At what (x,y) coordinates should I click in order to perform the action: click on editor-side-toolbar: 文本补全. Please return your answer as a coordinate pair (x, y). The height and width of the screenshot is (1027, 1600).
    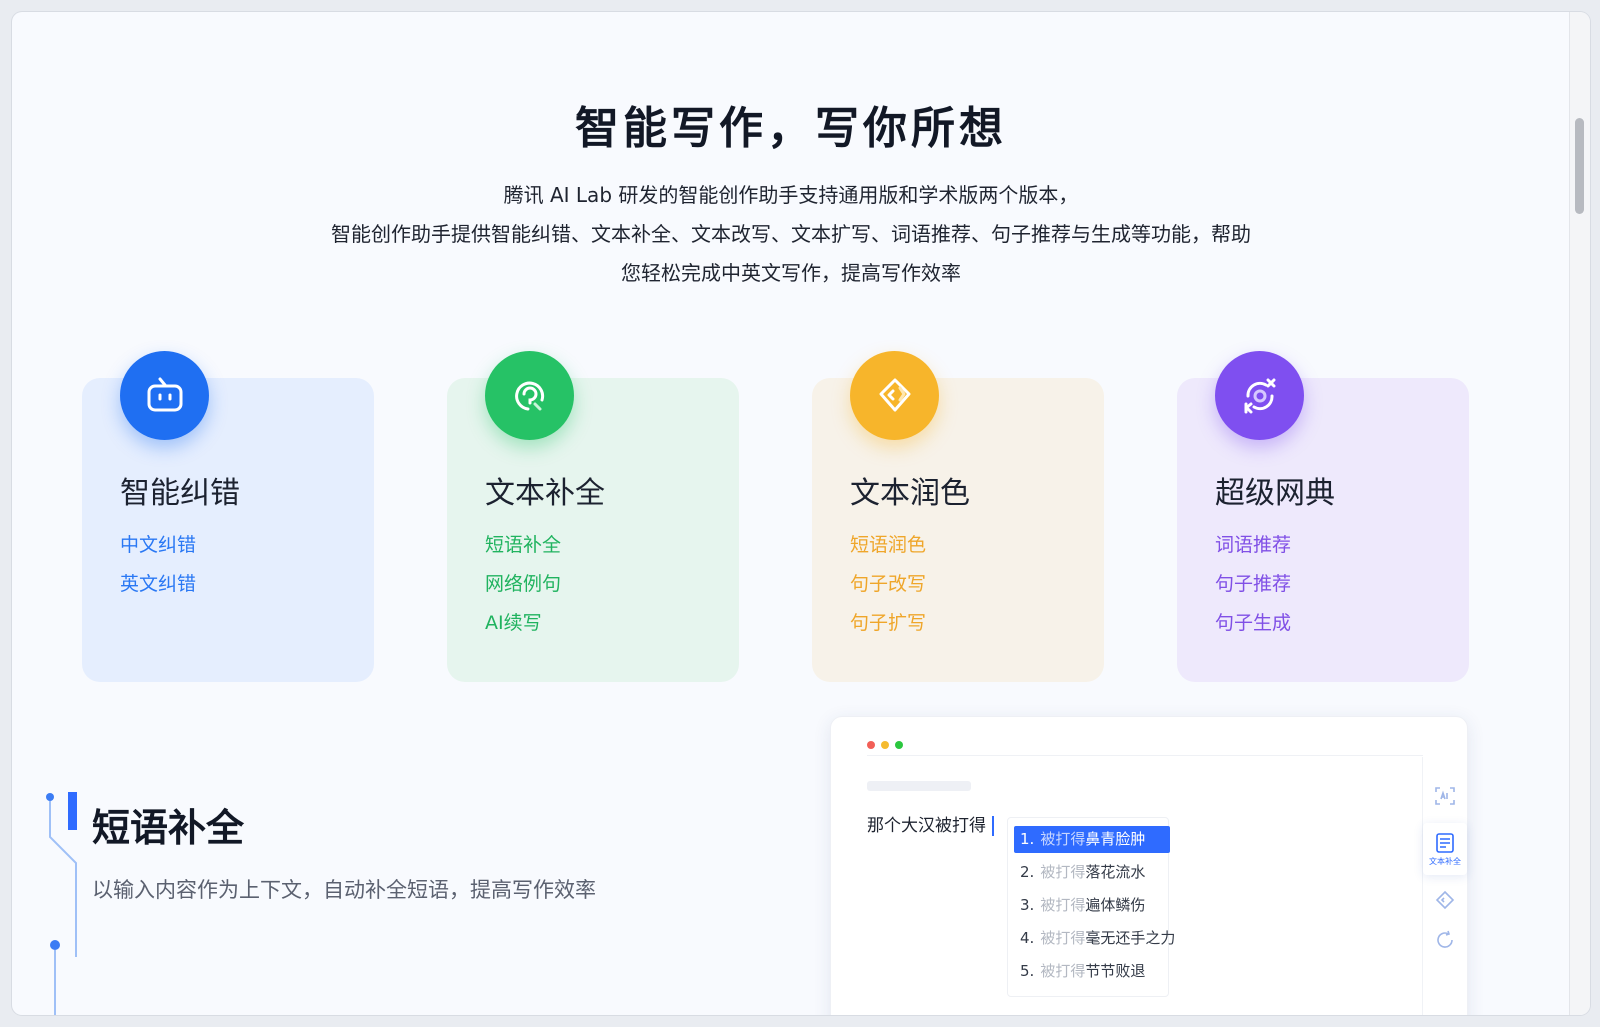
    Looking at the image, I should click on (1444, 886).